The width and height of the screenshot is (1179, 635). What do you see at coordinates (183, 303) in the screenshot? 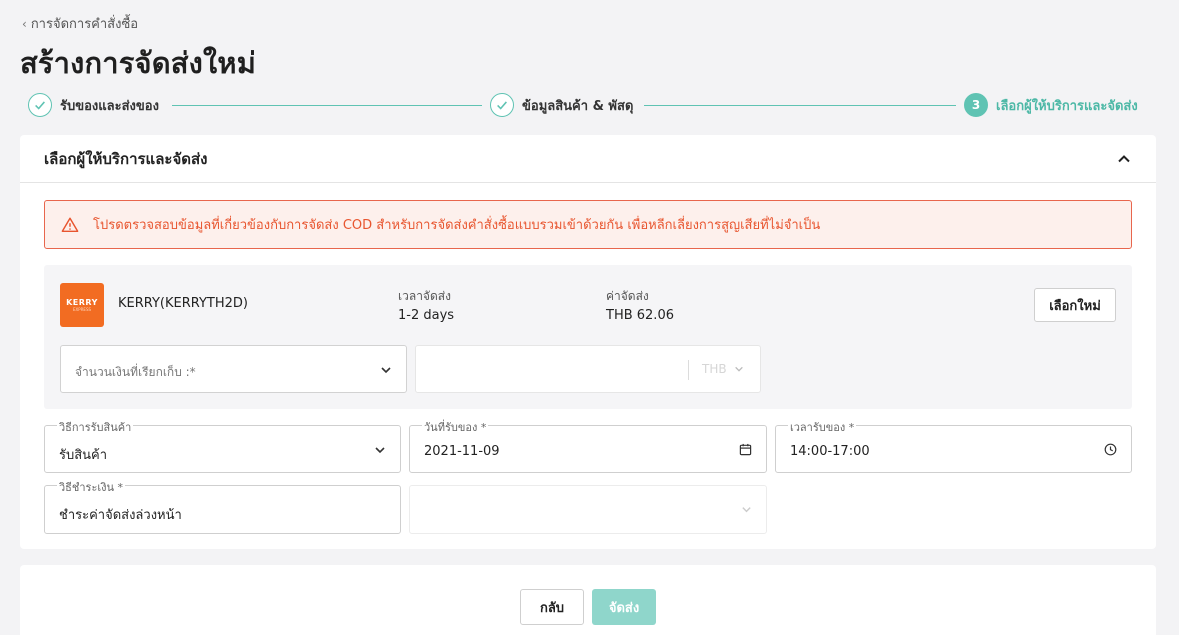
I see `courier-name: KERRY(KERRYTH2D)` at bounding box center [183, 303].